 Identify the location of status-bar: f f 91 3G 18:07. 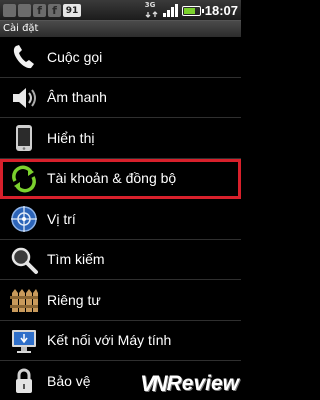
(120, 10).